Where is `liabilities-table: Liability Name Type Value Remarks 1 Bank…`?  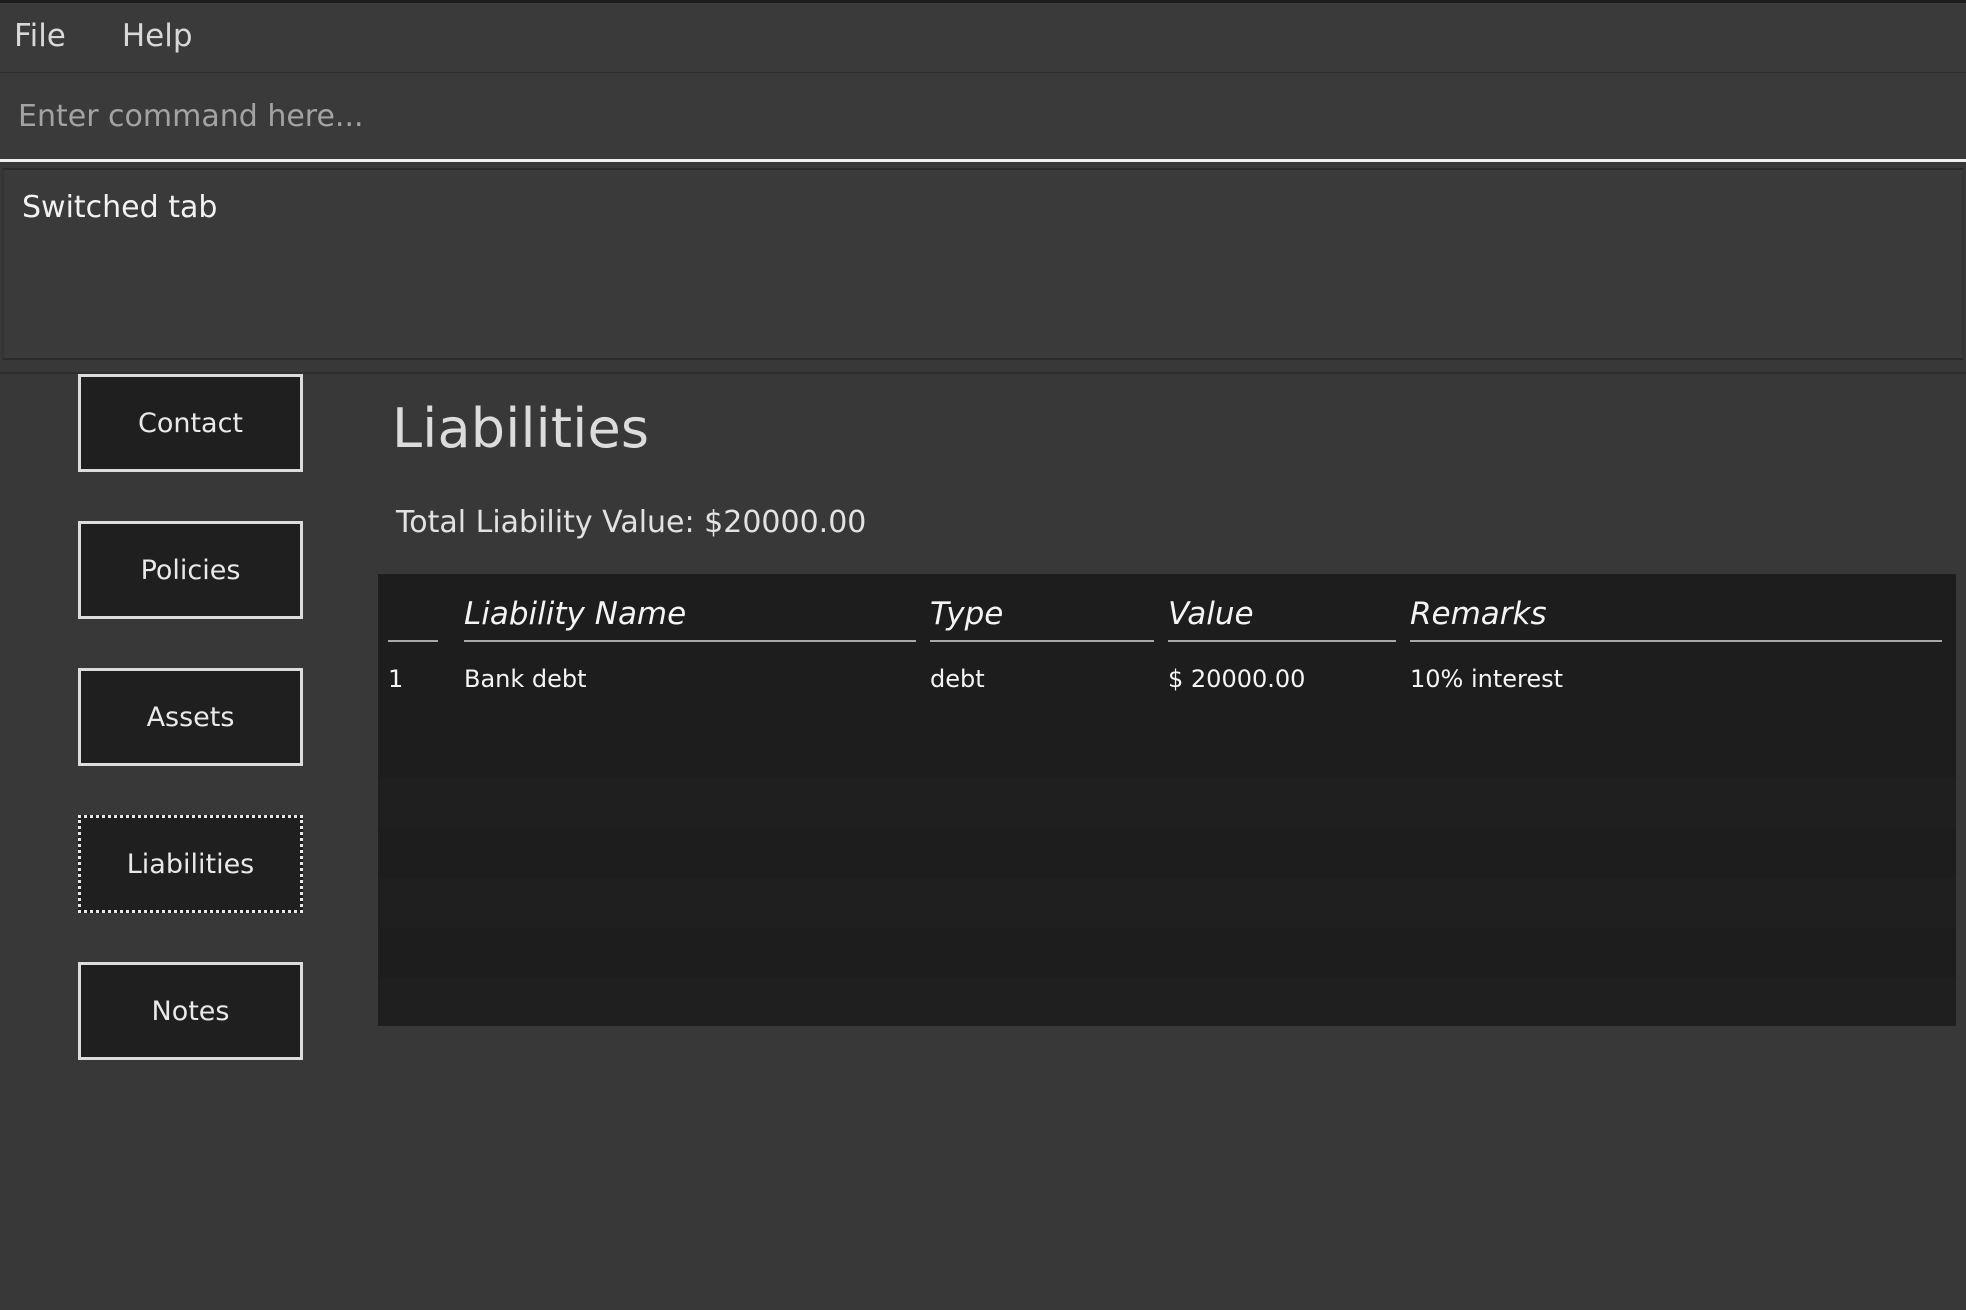 liabilities-table: Liability Name Type Value Remarks 1 Bank… is located at coordinates (1167, 641).